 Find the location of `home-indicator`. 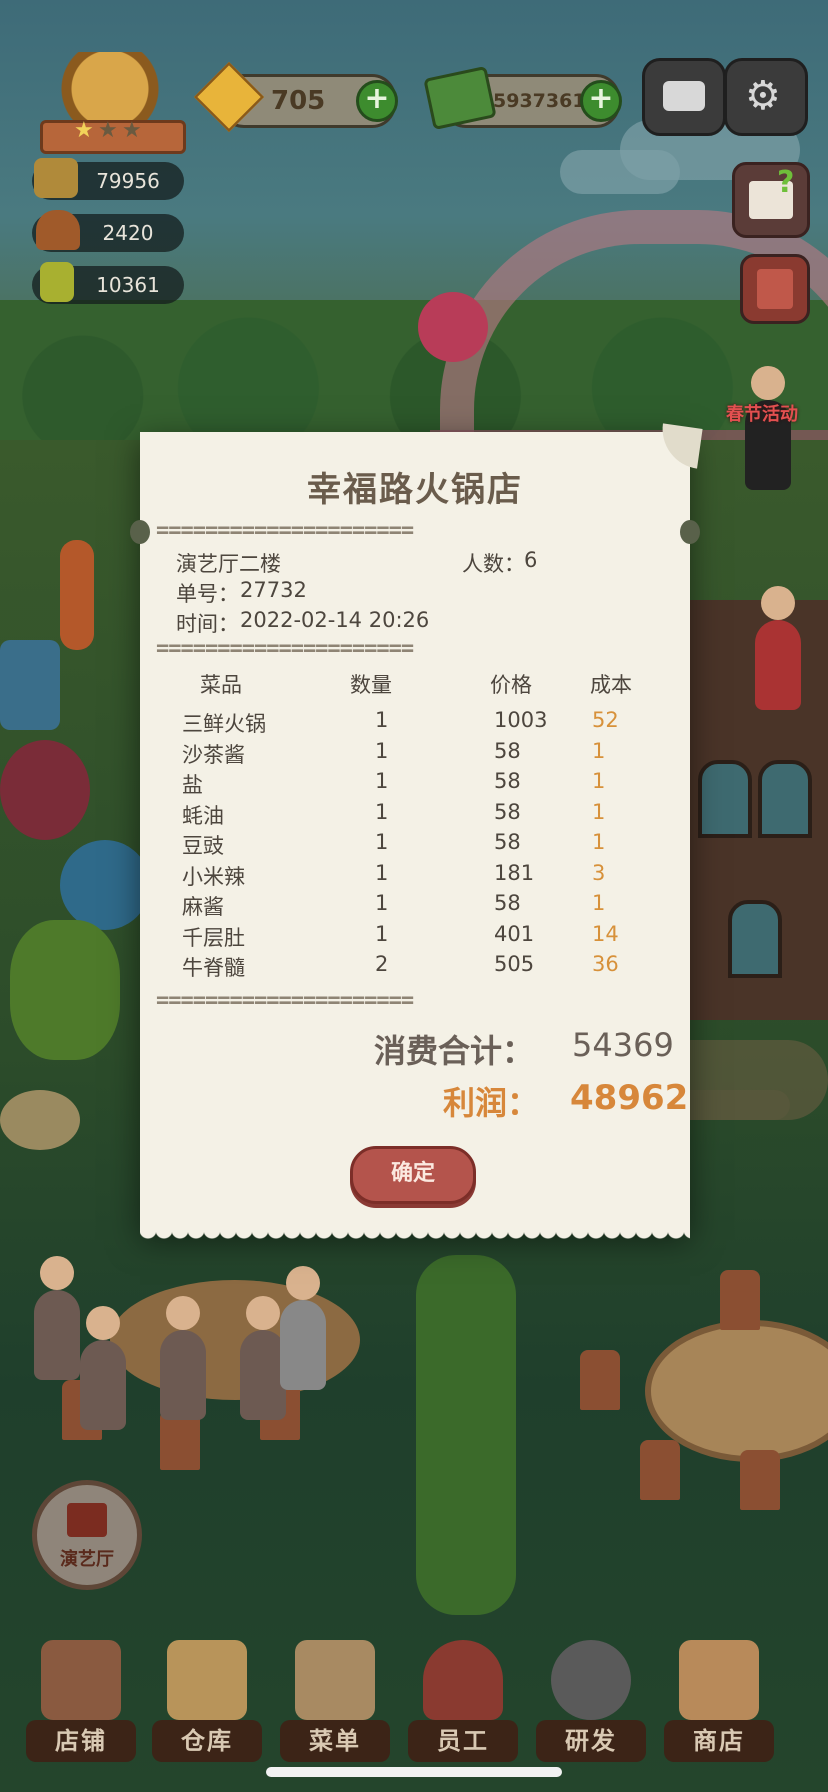

home-indicator is located at coordinates (414, 1772).